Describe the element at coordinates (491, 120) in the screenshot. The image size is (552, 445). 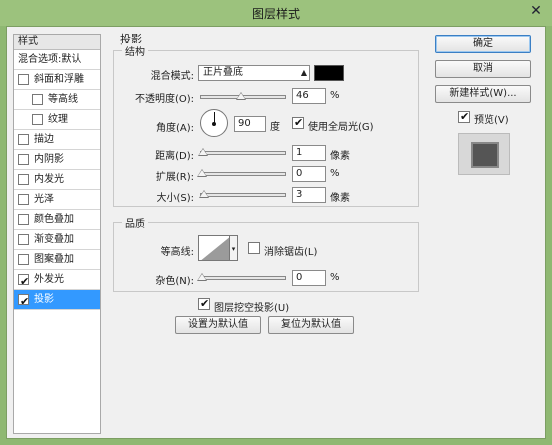
I see `preview-label: 预览(V)` at that location.